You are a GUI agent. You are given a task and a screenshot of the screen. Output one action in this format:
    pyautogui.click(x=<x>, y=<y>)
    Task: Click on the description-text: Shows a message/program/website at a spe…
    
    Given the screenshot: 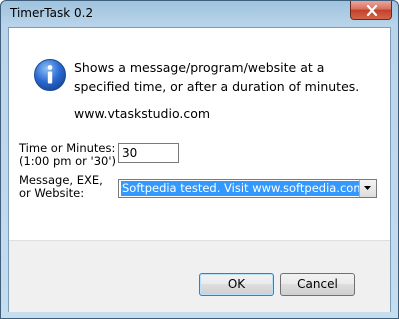 What is the action you would take?
    pyautogui.click(x=217, y=77)
    